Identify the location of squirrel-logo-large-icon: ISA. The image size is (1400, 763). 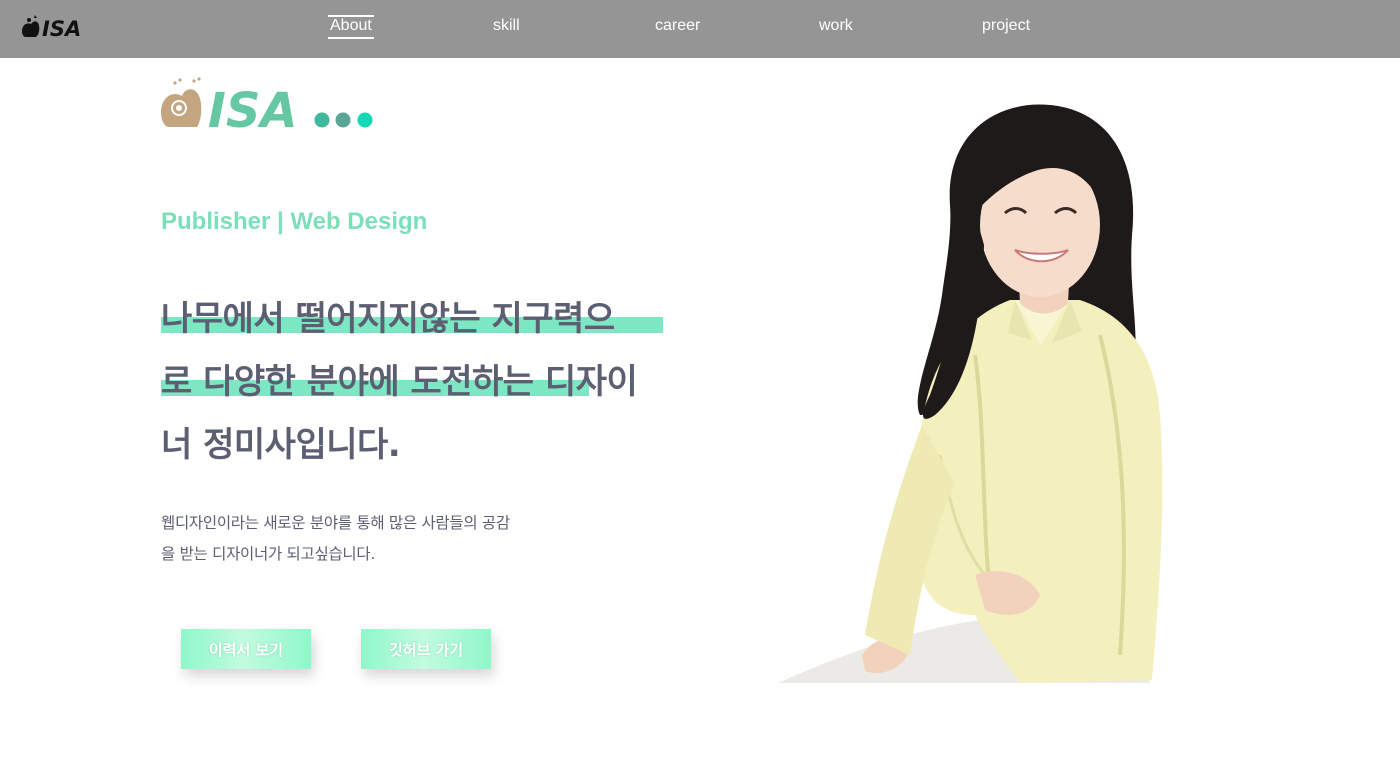
(267, 104).